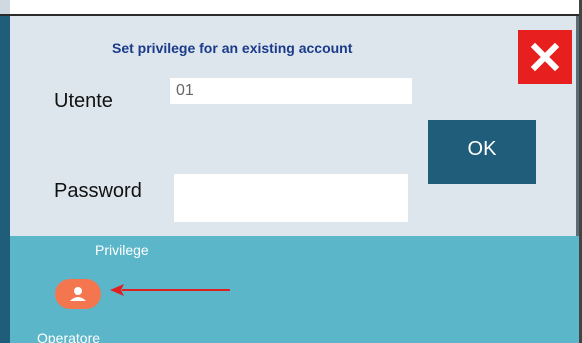  What do you see at coordinates (291, 91) in the screenshot?
I see `user-field: 01` at bounding box center [291, 91].